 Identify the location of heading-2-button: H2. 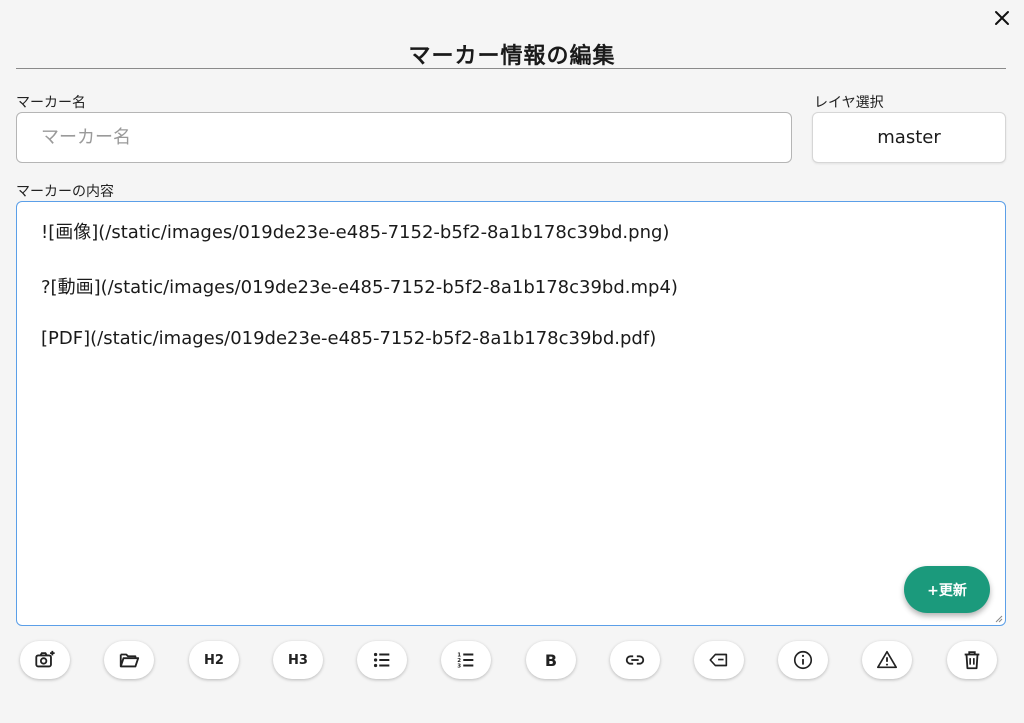
(214, 660).